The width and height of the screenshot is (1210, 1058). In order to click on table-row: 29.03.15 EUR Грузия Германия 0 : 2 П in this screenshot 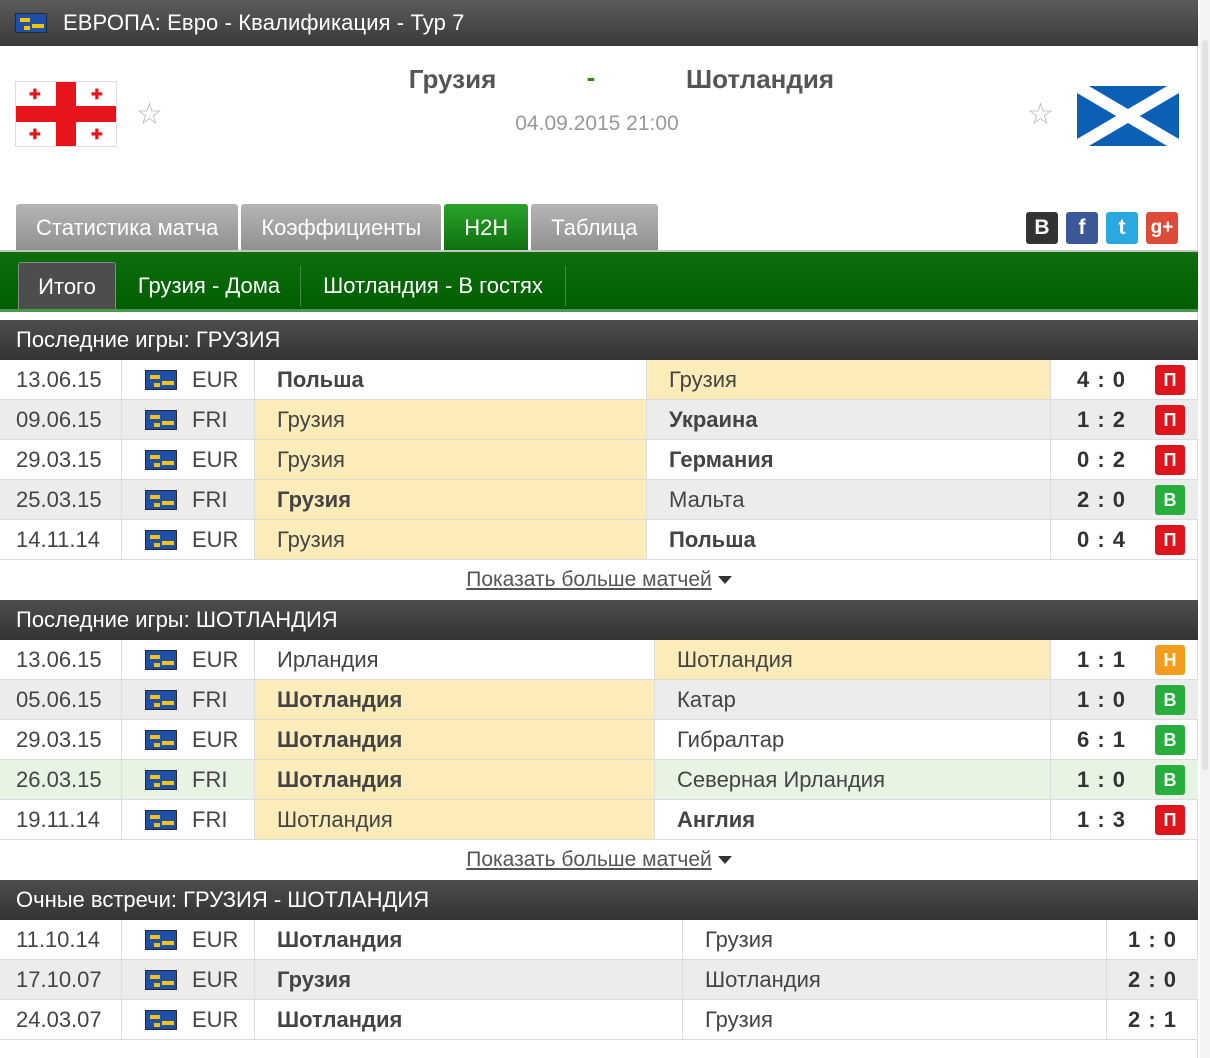, I will do `click(599, 460)`.